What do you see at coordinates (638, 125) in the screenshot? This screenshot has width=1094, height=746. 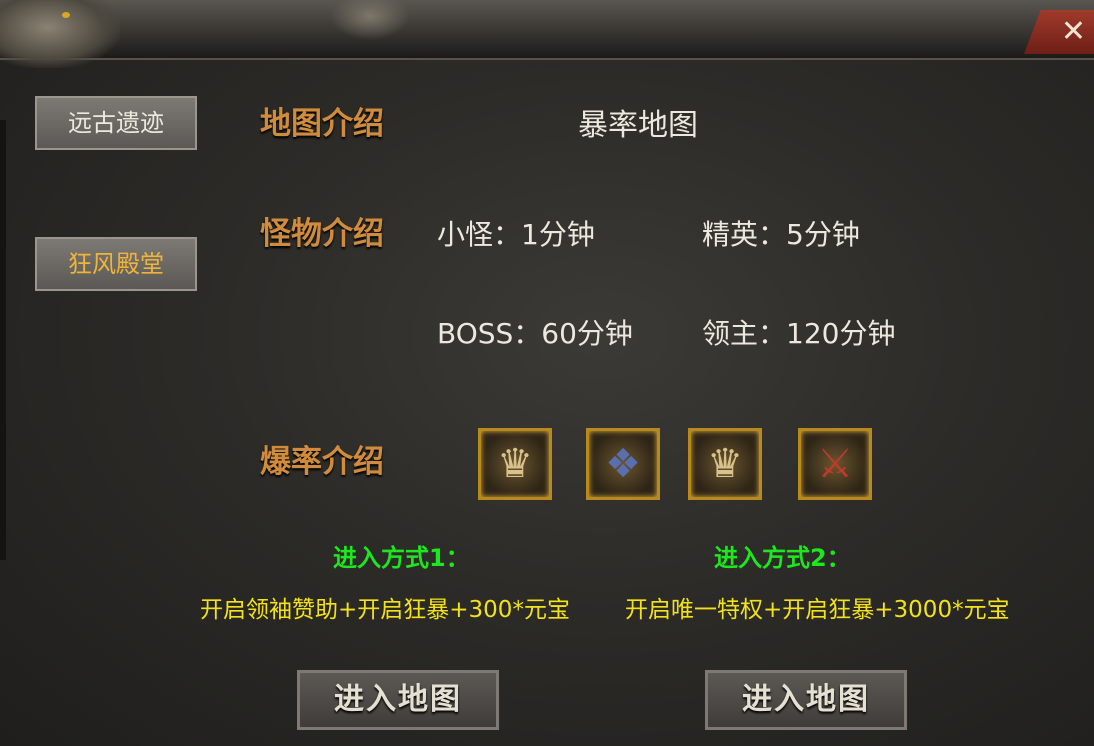 I see `map-intro-value: 暴率地图` at bounding box center [638, 125].